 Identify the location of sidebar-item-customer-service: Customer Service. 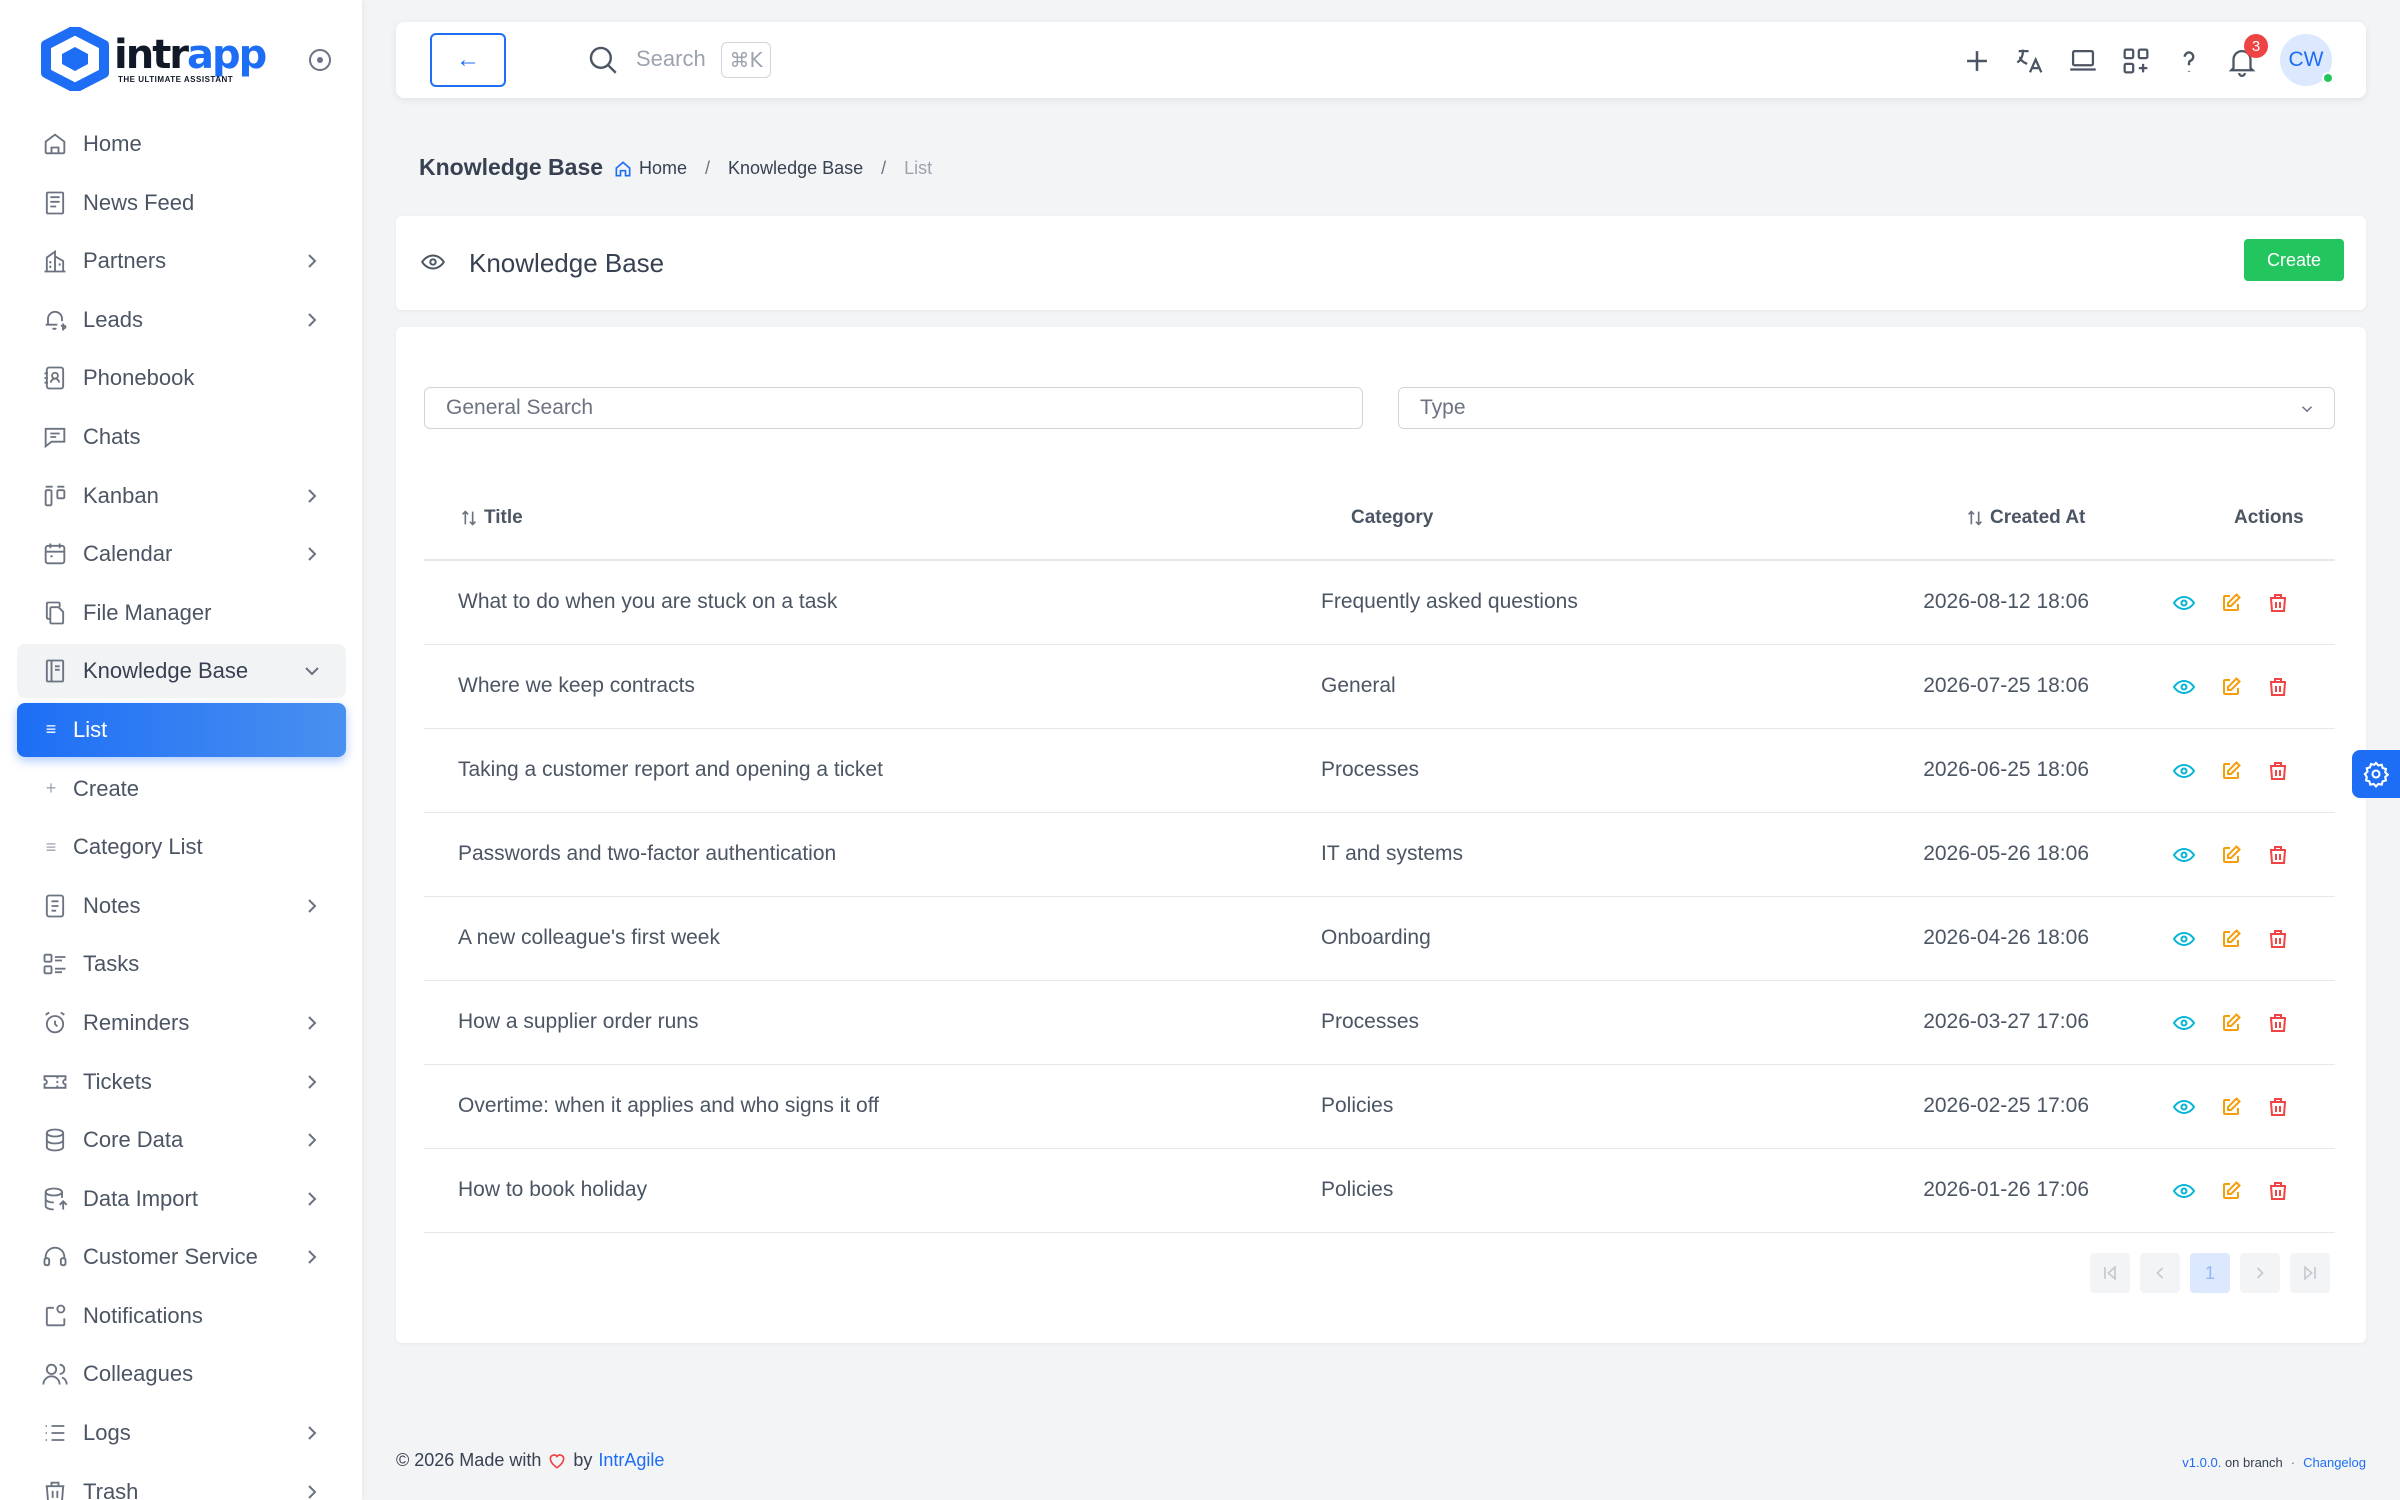
(181, 1257).